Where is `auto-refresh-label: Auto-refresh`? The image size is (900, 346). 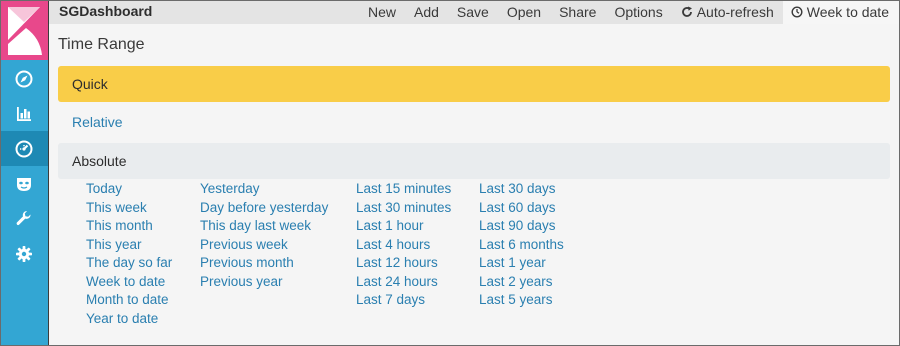 auto-refresh-label: Auto-refresh is located at coordinates (735, 12).